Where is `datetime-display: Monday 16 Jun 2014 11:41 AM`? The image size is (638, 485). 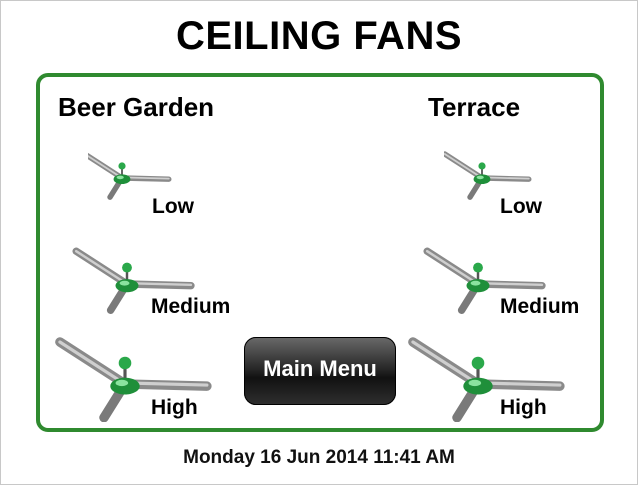 datetime-display: Monday 16 Jun 2014 11:41 AM is located at coordinates (319, 457).